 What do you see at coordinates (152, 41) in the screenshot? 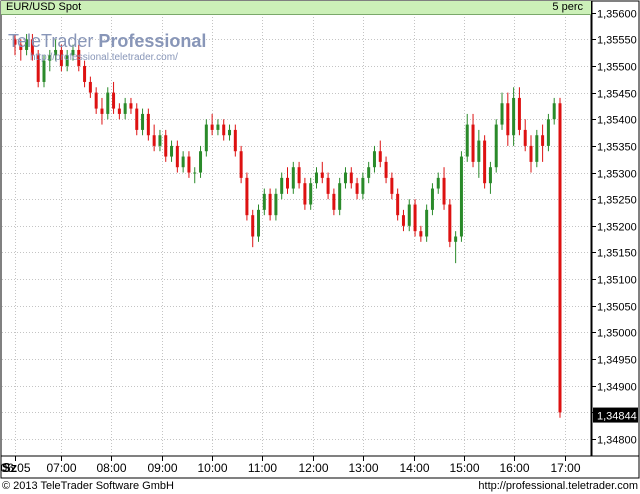
I see `brand-name-bold: Professional` at bounding box center [152, 41].